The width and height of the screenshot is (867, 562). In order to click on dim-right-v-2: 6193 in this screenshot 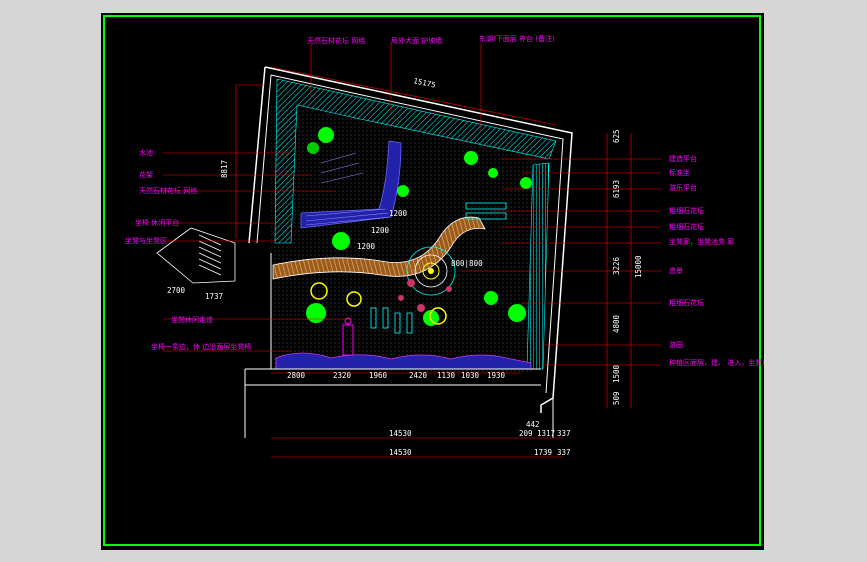, I will do `click(616, 189)`.